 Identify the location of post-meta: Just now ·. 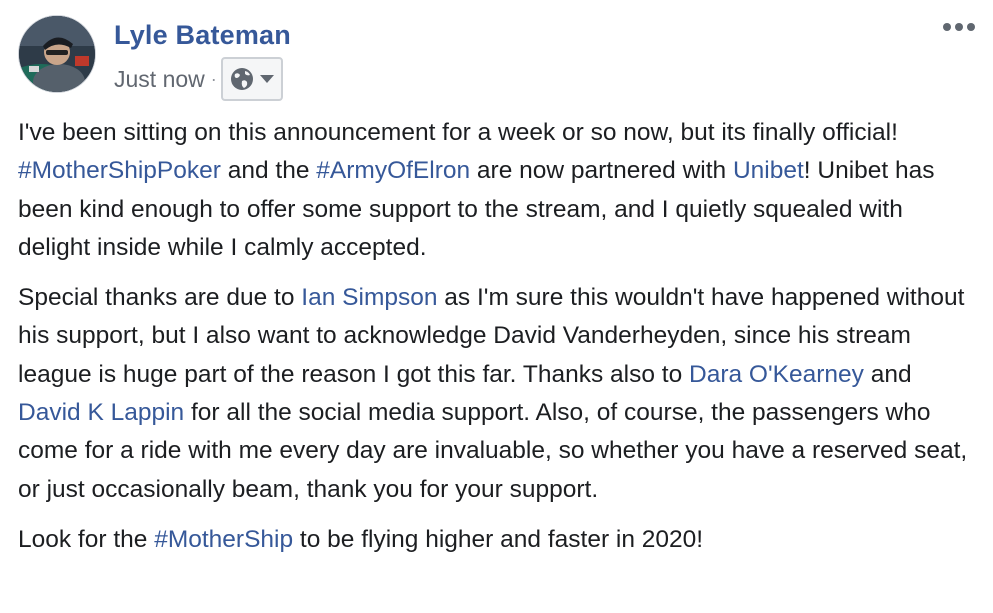
(198, 79).